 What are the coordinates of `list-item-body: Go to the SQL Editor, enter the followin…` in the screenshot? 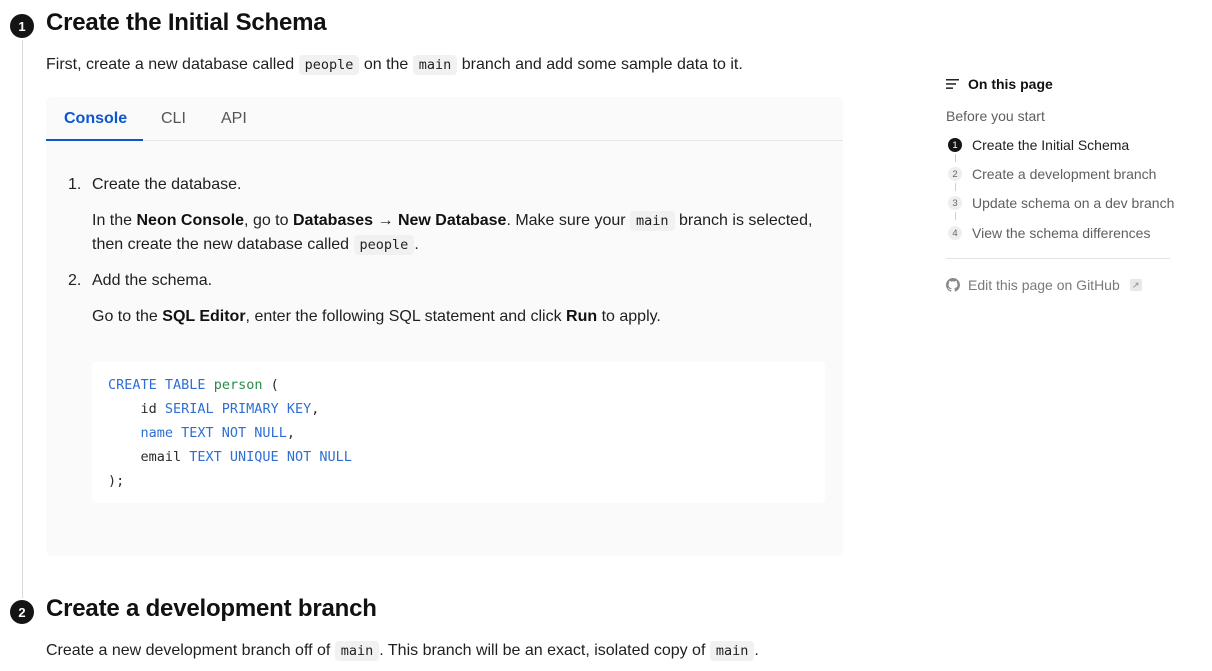 It's located at (376, 316).